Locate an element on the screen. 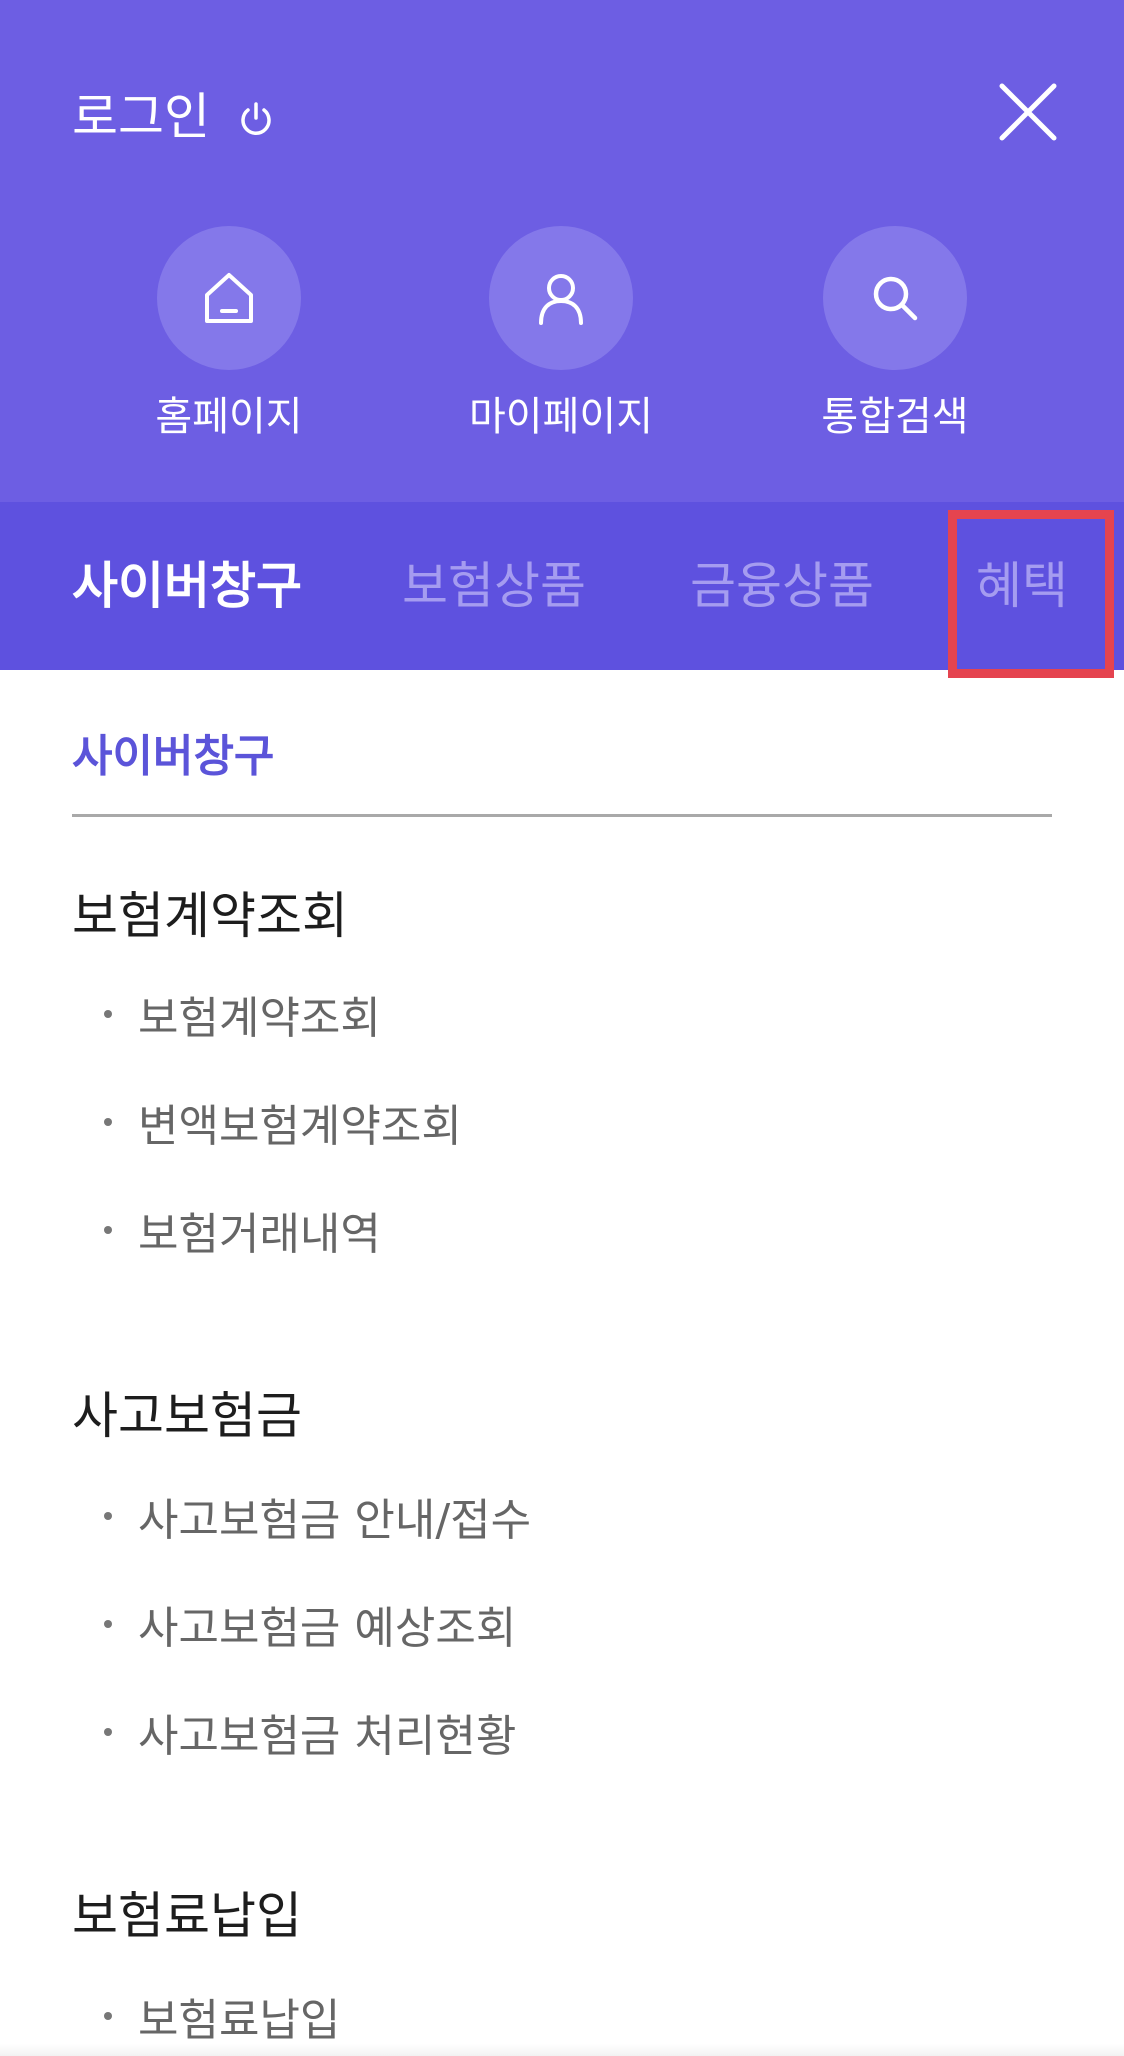 The width and height of the screenshot is (1124, 2056). close-button is located at coordinates (1028, 112).